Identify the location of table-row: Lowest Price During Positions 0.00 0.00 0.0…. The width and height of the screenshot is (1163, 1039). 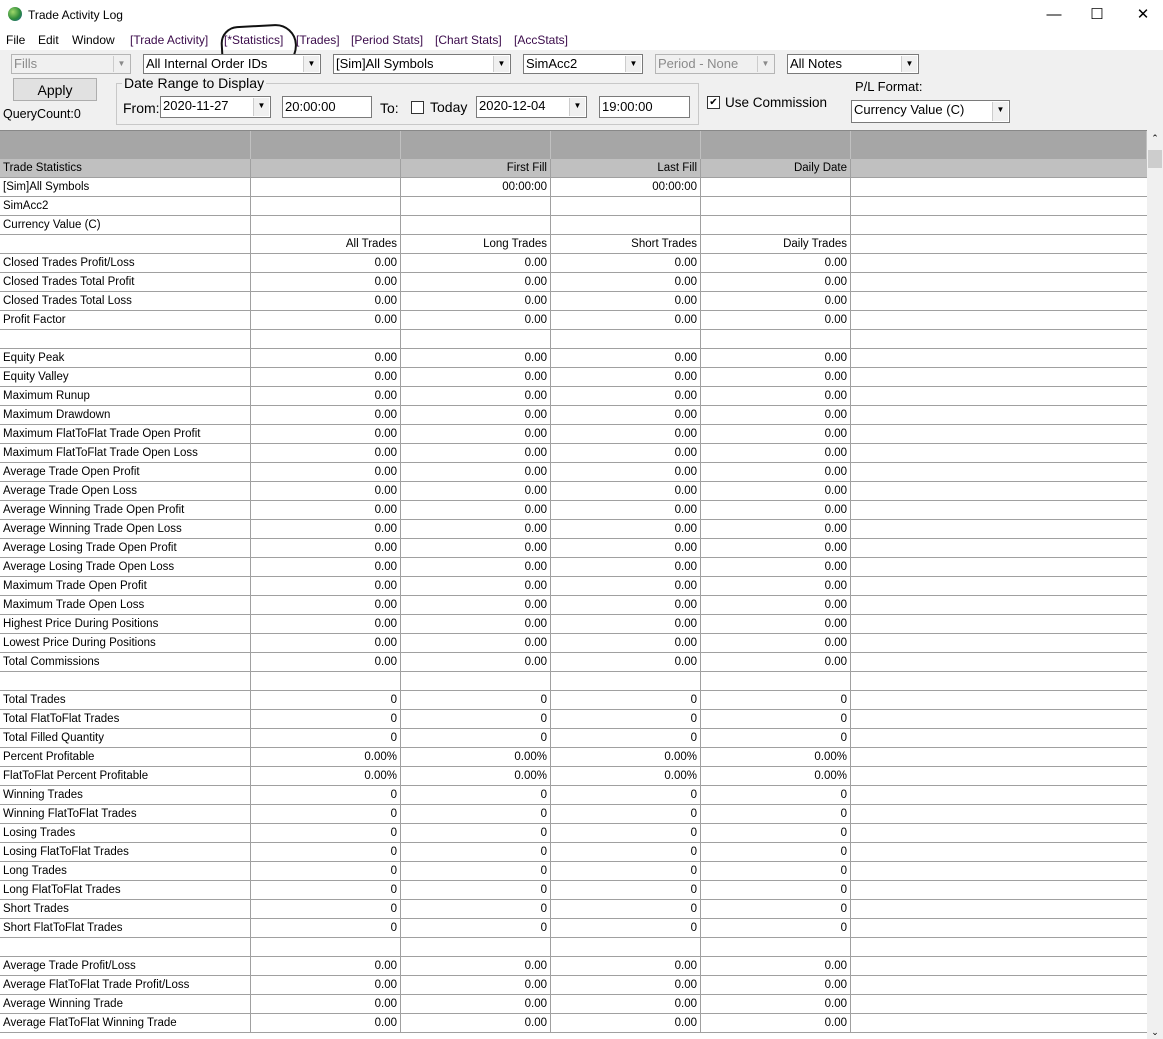
(573, 643).